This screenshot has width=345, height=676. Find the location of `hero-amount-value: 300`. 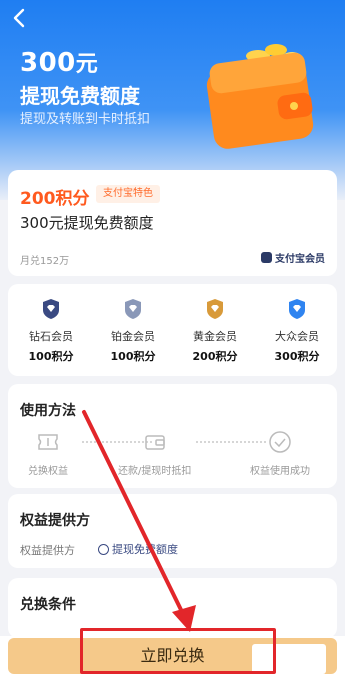

hero-amount-value: 300 is located at coordinates (48, 63).